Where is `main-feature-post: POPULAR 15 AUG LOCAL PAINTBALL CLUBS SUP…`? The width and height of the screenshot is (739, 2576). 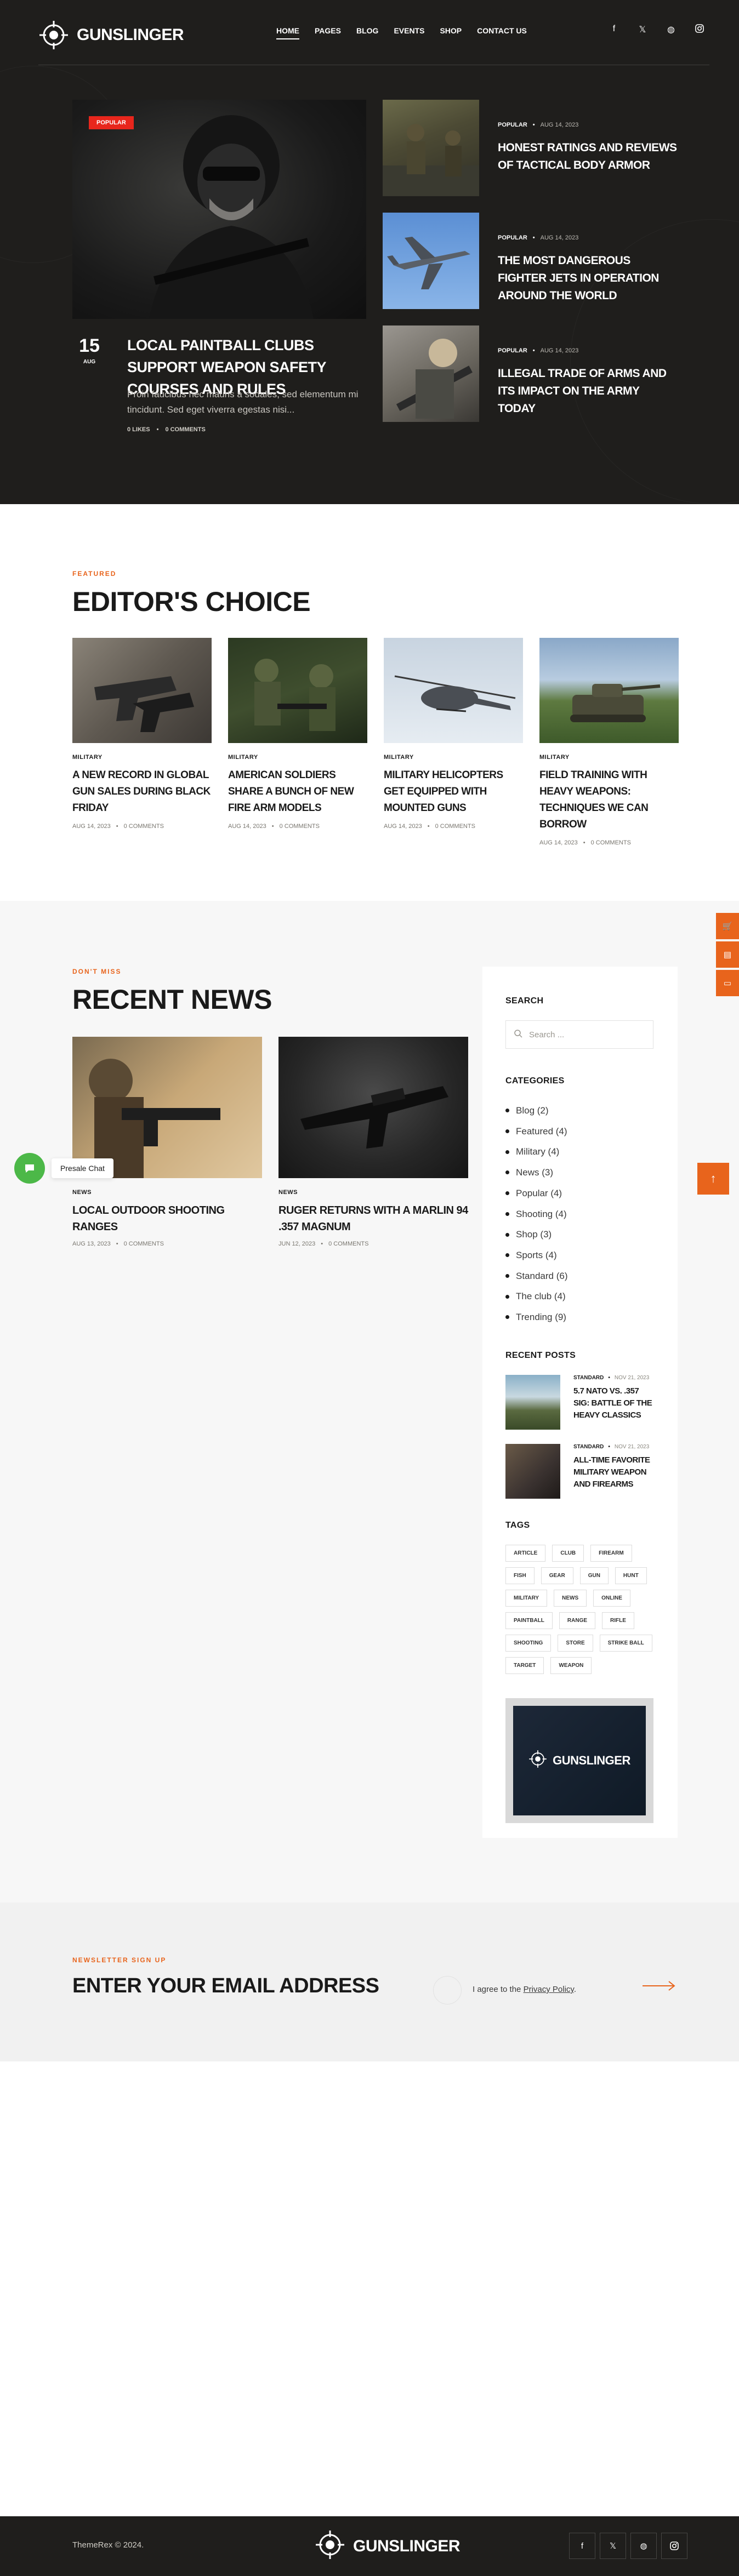 main-feature-post: POPULAR 15 AUG LOCAL PAINTBALL CLUBS SUP… is located at coordinates (219, 266).